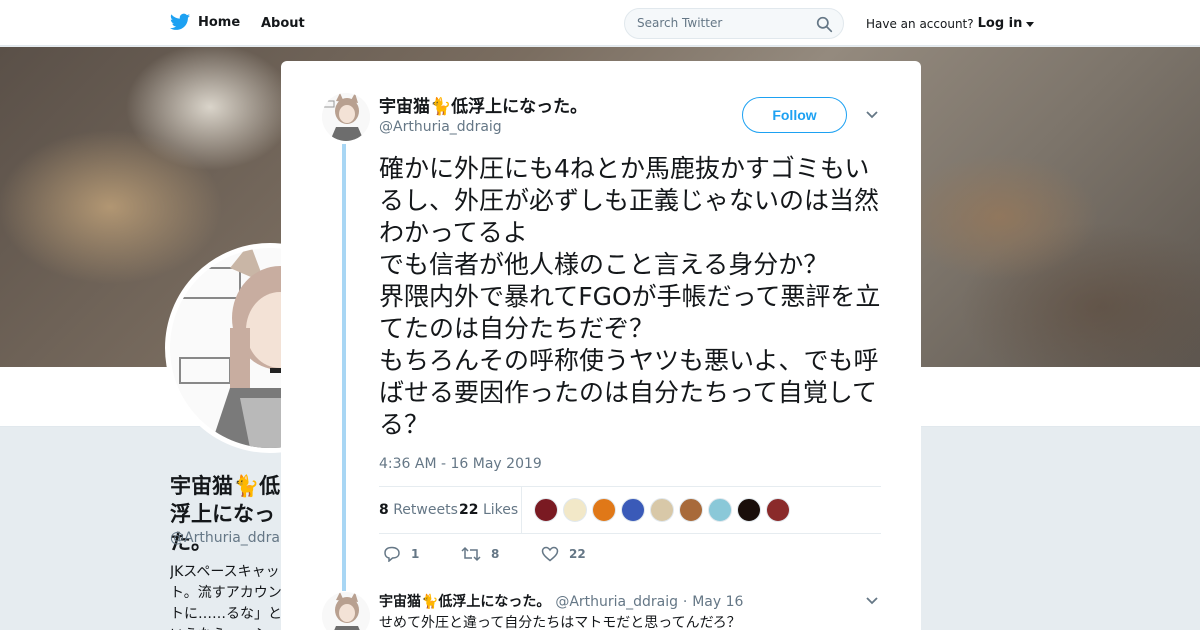 The height and width of the screenshot is (630, 1200). I want to click on likes-count: 22, so click(469, 510).